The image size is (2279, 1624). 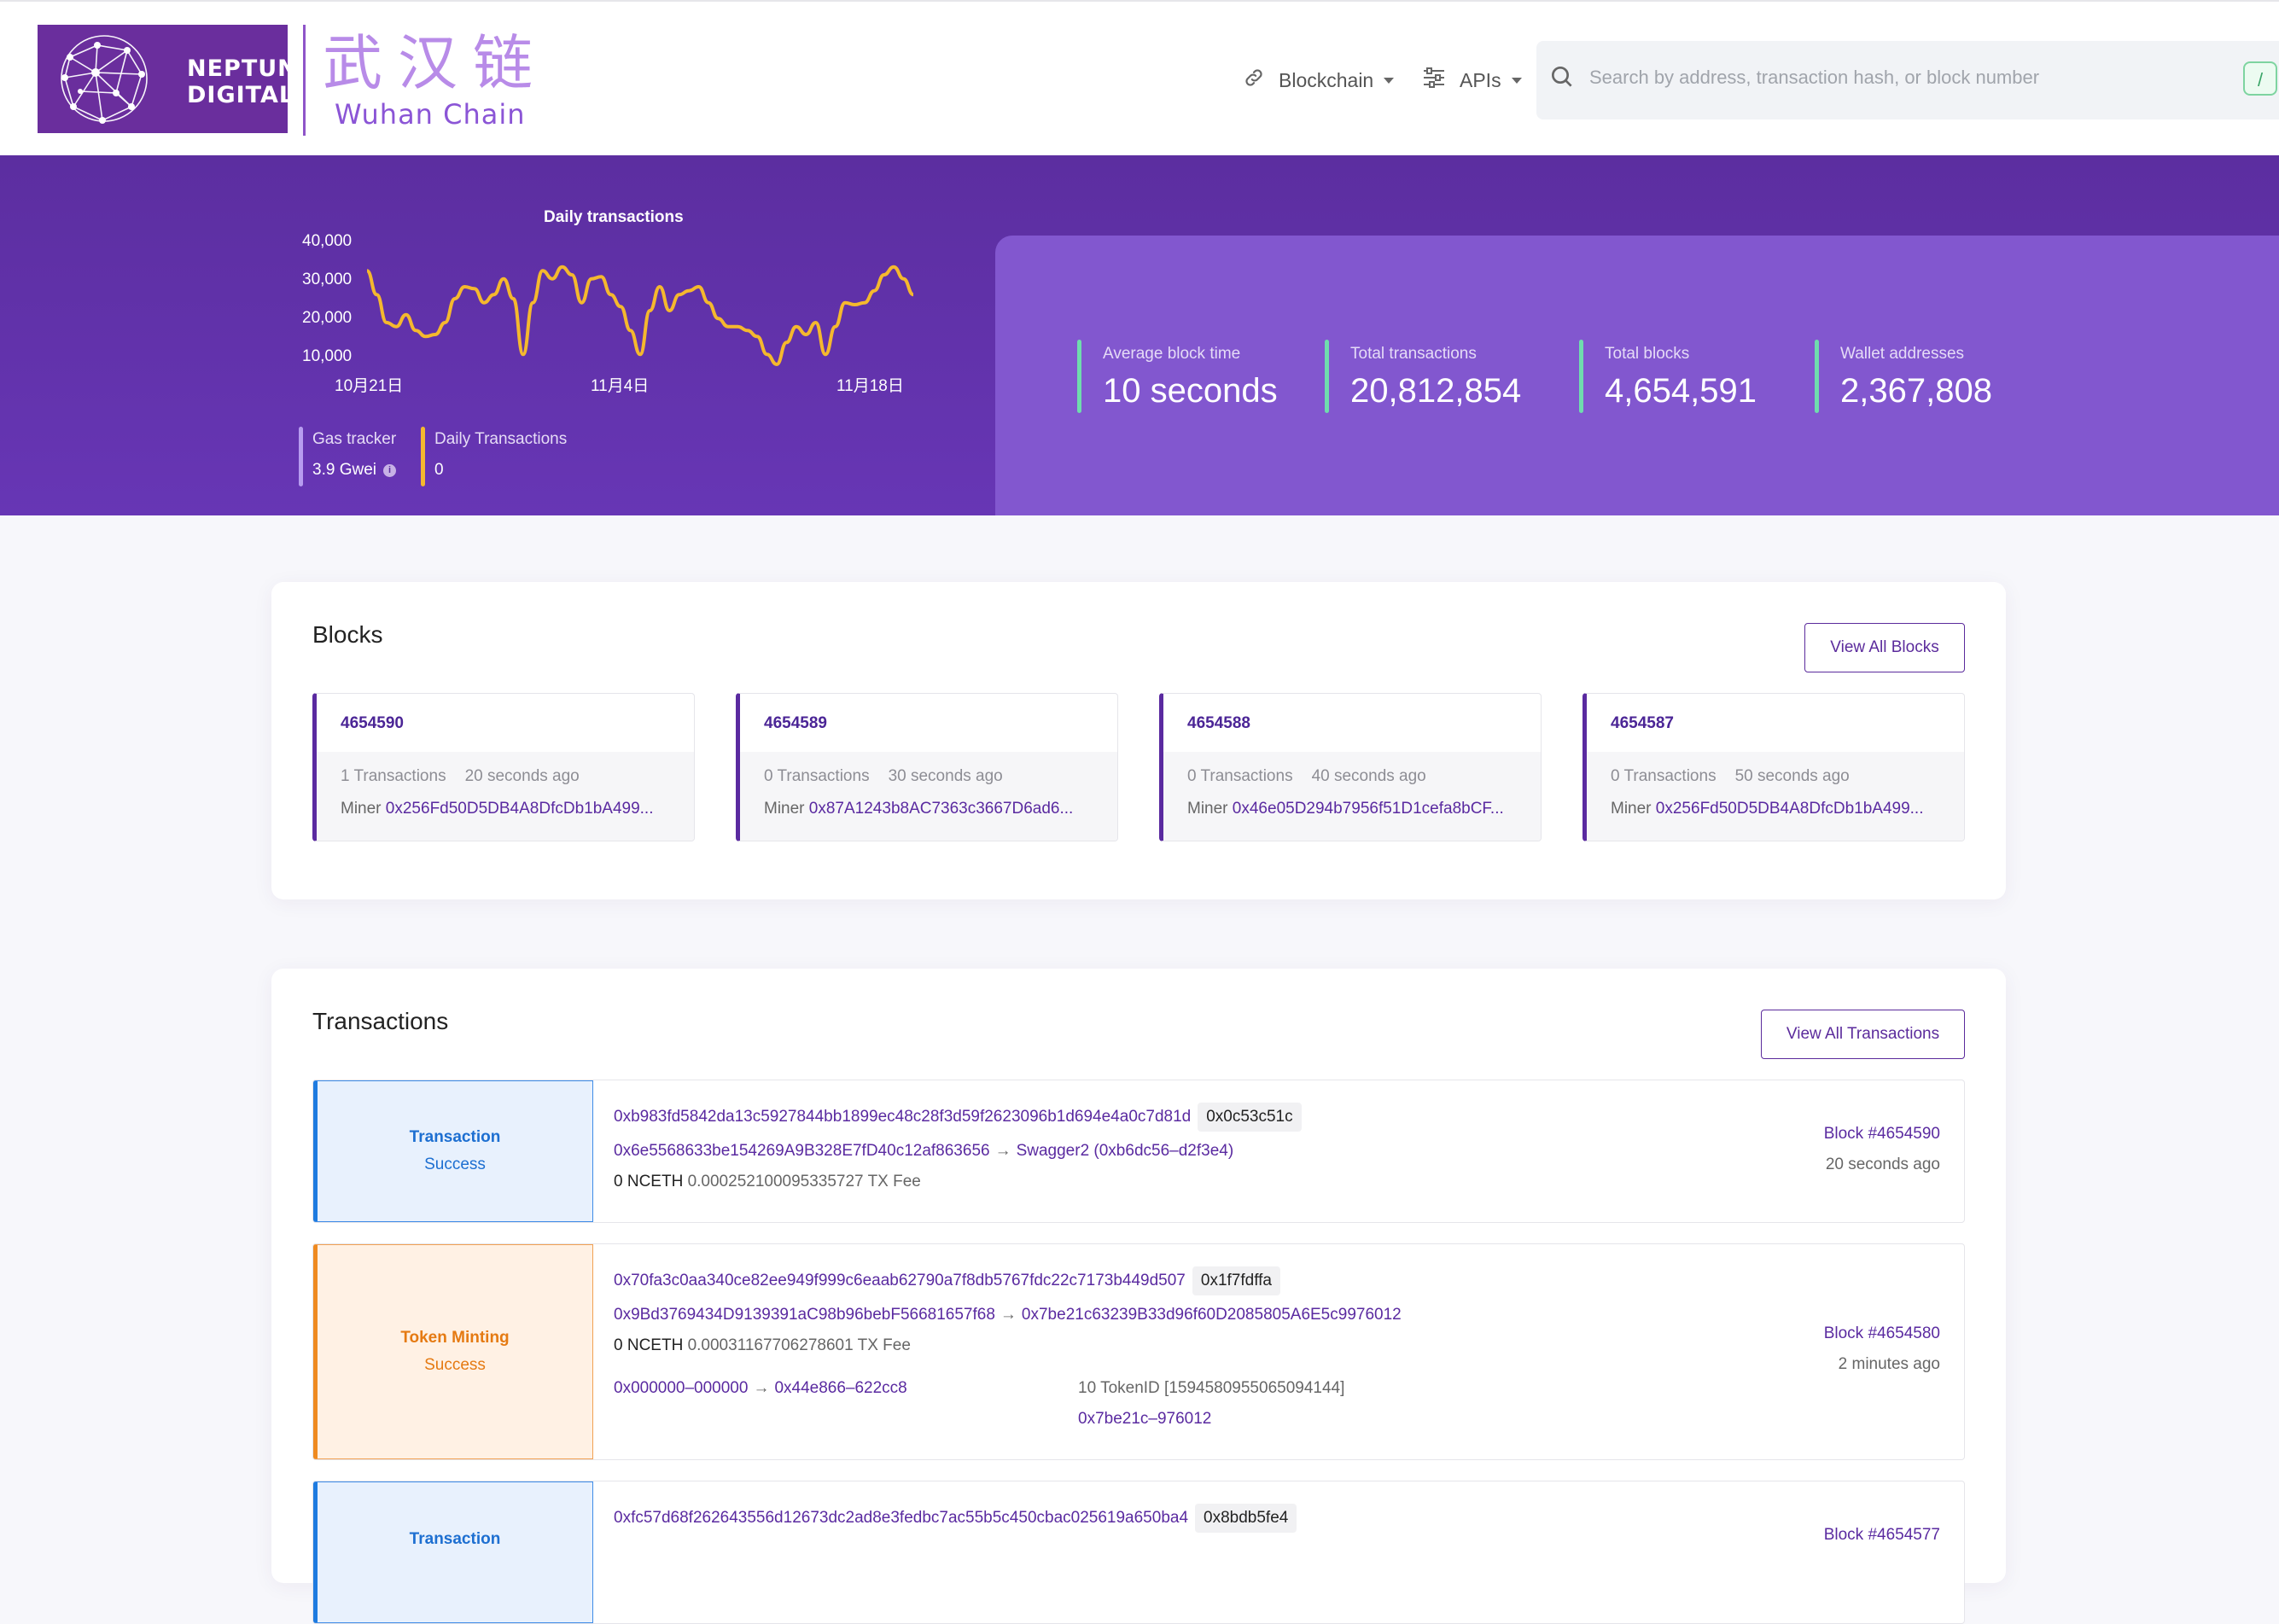 What do you see at coordinates (1882, 1334) in the screenshot?
I see `tx-block-link: Block #4654580` at bounding box center [1882, 1334].